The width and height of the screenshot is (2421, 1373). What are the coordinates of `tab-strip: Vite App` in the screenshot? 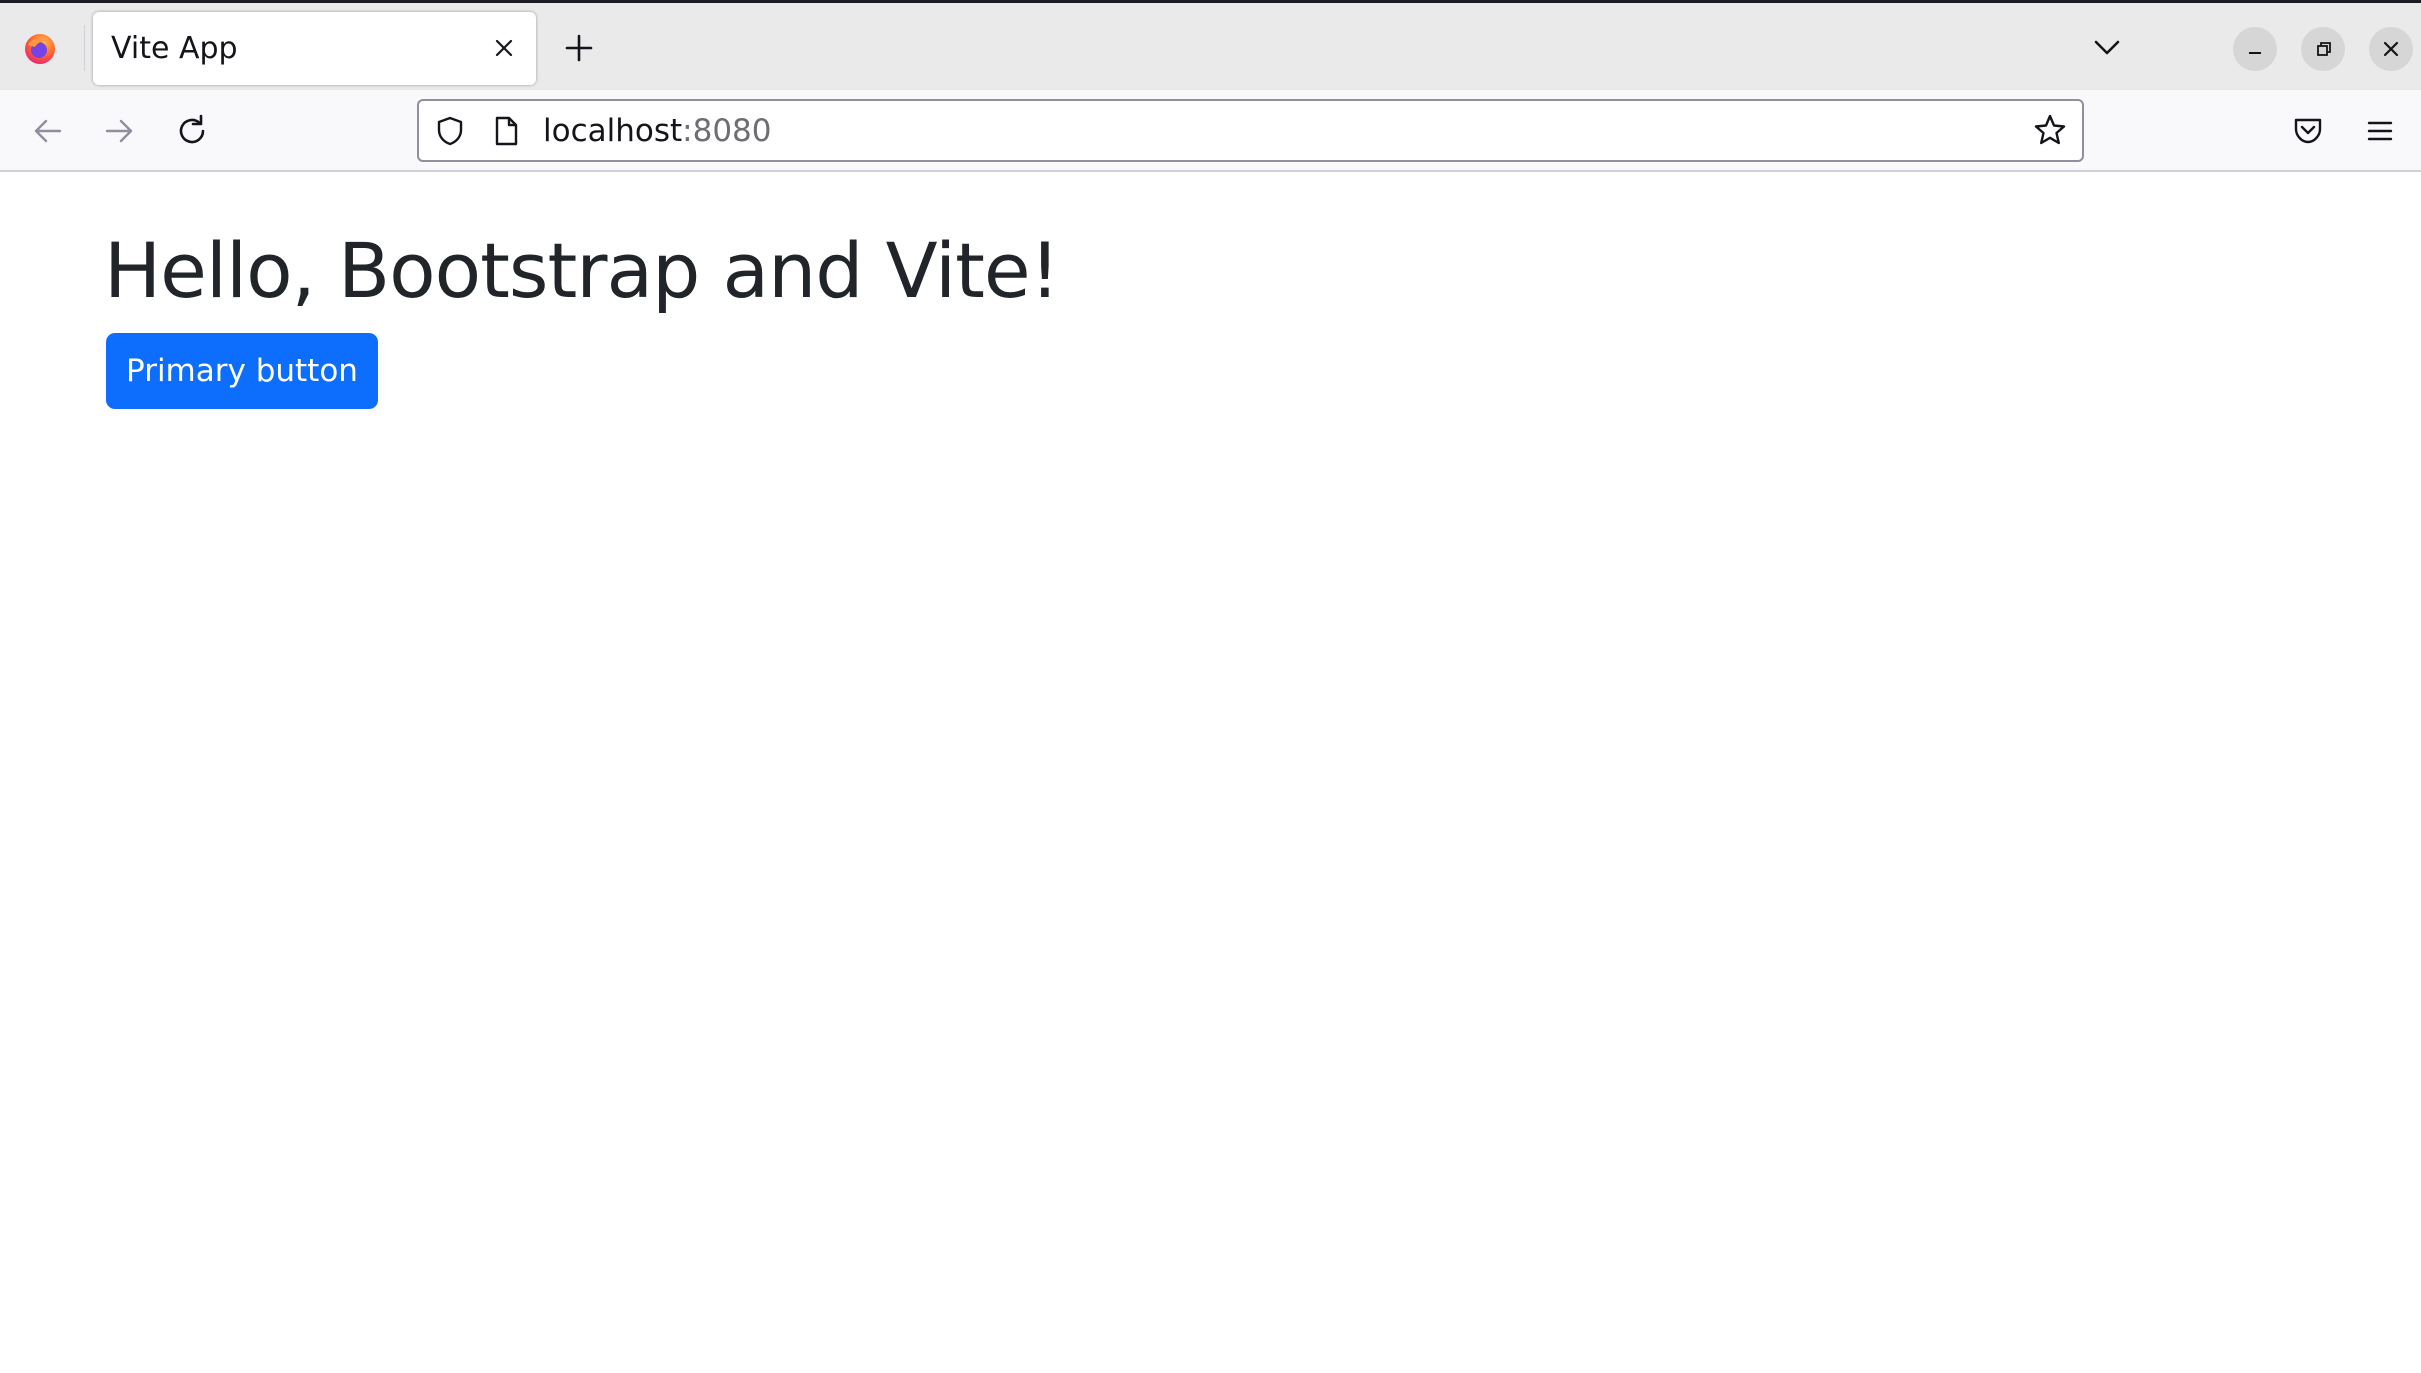 It's located at (1210, 45).